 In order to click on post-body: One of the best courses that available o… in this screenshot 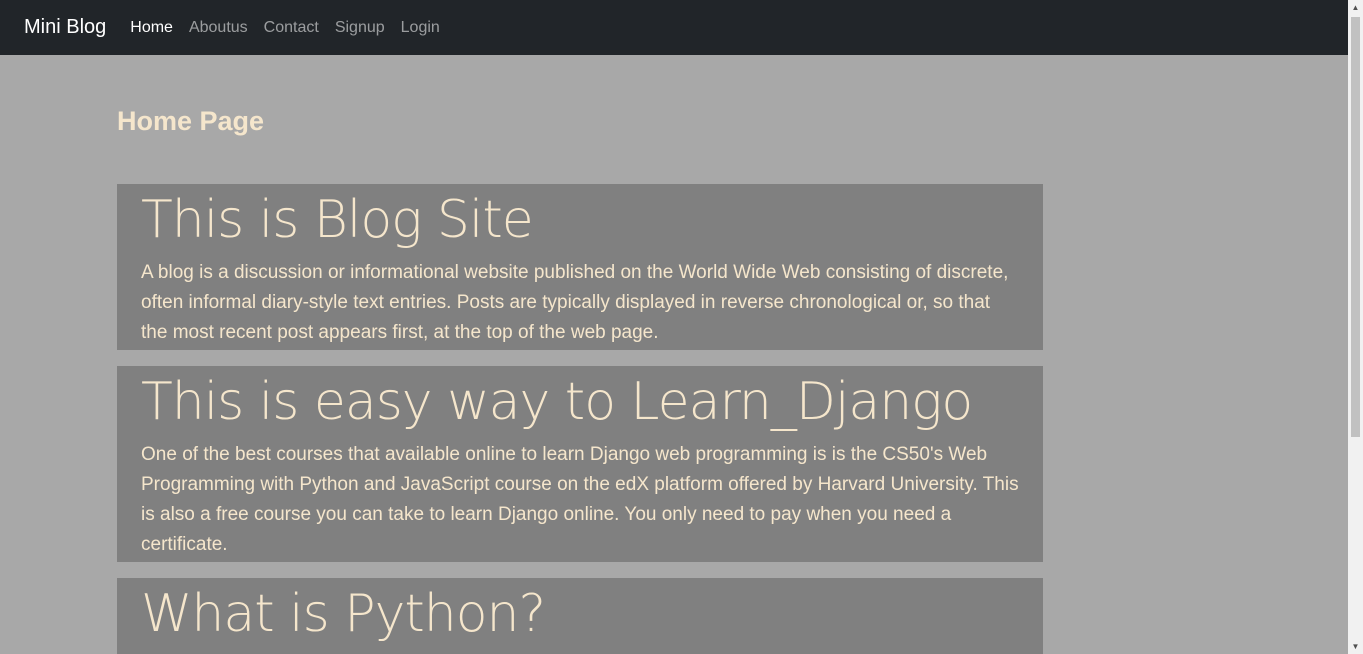, I will do `click(580, 499)`.